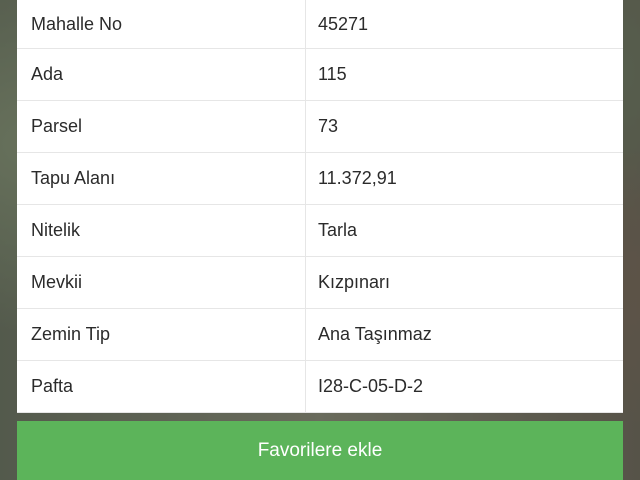 The image size is (640, 480). I want to click on info-row-mahalle-no: Mahalle No 45271, so click(320, 24).